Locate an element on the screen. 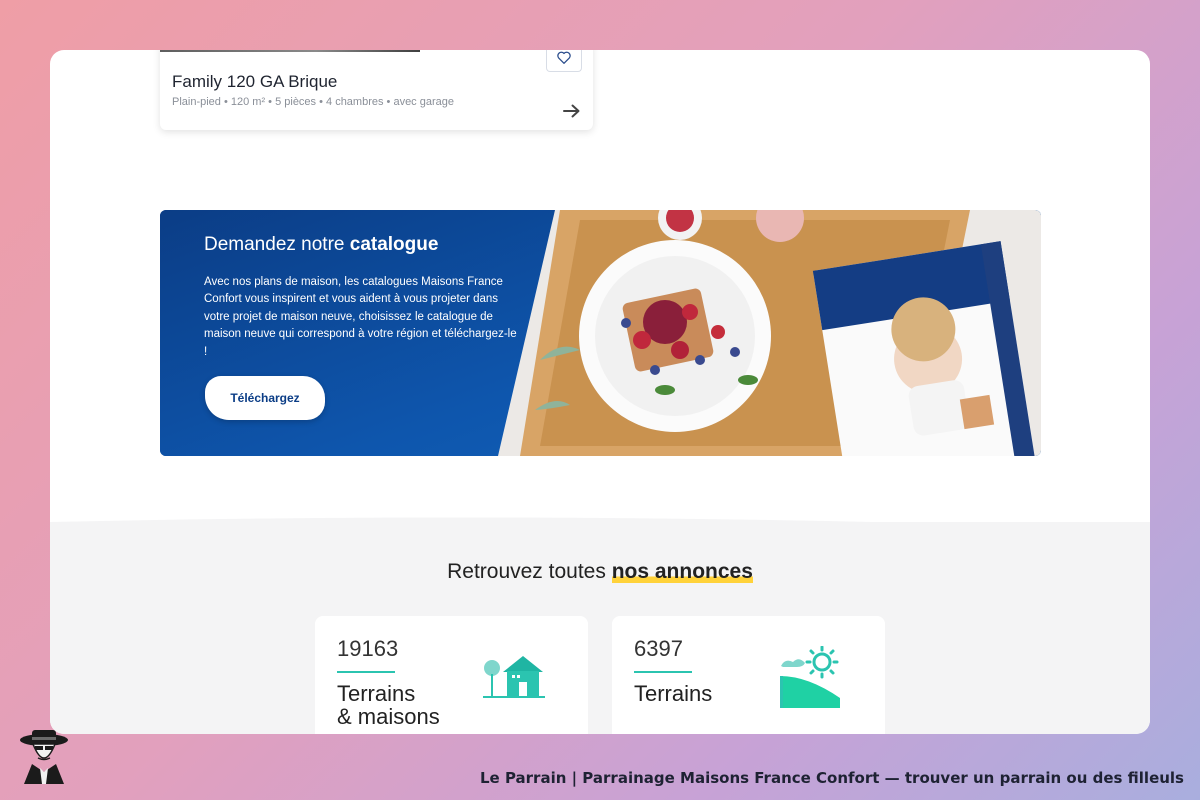 The height and width of the screenshot is (800, 1200). annonces-heading-prefix: Retrouvez toutes is located at coordinates (526, 571).